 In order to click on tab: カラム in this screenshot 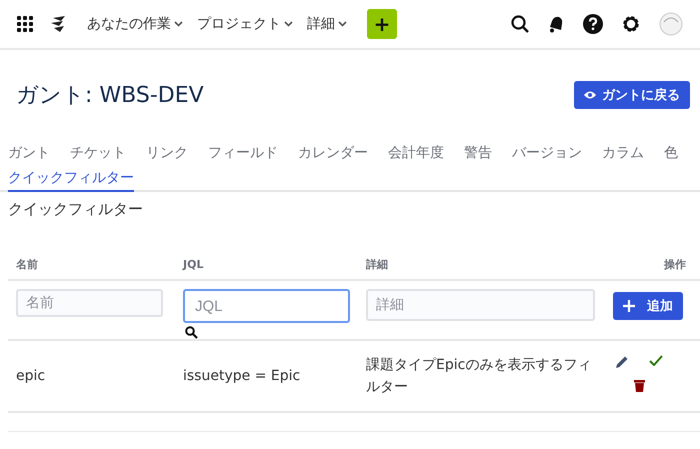, I will do `click(623, 153)`.